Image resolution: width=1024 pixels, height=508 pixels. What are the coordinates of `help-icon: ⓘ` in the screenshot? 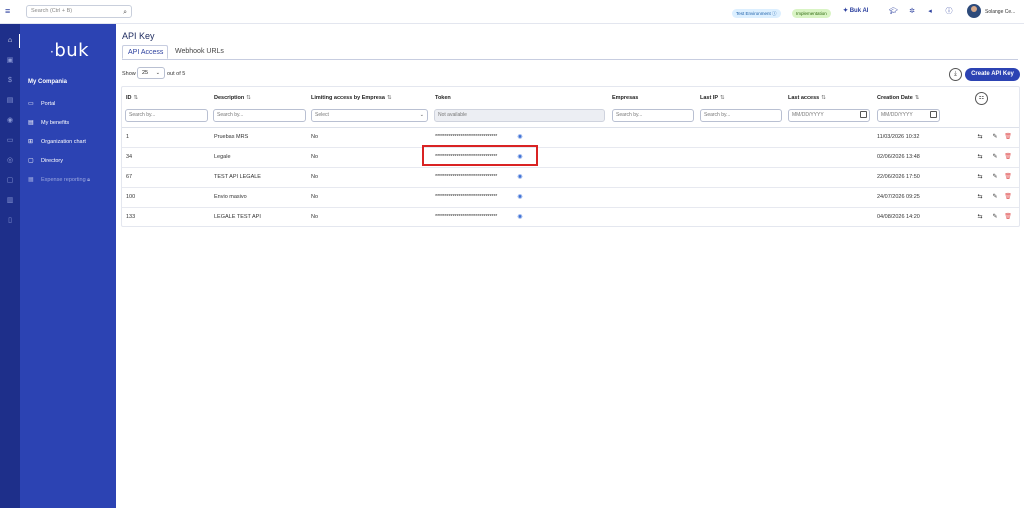 It's located at (949, 12).